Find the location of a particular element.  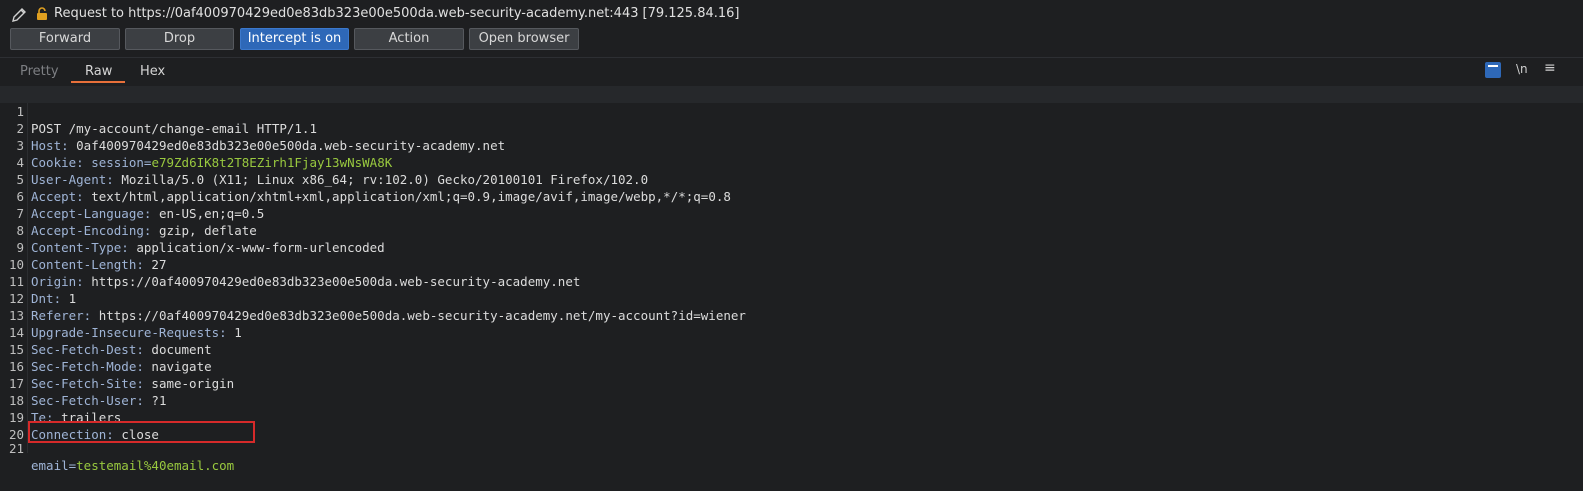

editor-line: 6 Accept-Language: en-US,en;q=0.5 is located at coordinates (791, 196).